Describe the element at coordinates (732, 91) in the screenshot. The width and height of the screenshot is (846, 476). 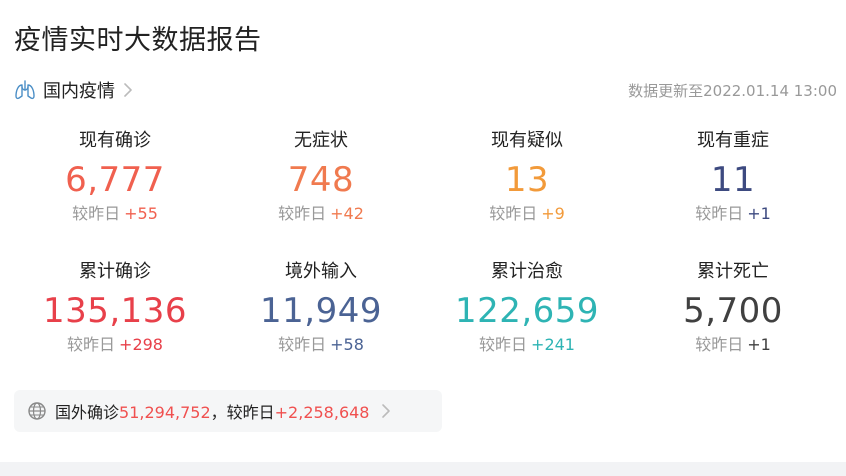
I see `update-timestamp: 数据更新至2022.01.14 13:00` at that location.